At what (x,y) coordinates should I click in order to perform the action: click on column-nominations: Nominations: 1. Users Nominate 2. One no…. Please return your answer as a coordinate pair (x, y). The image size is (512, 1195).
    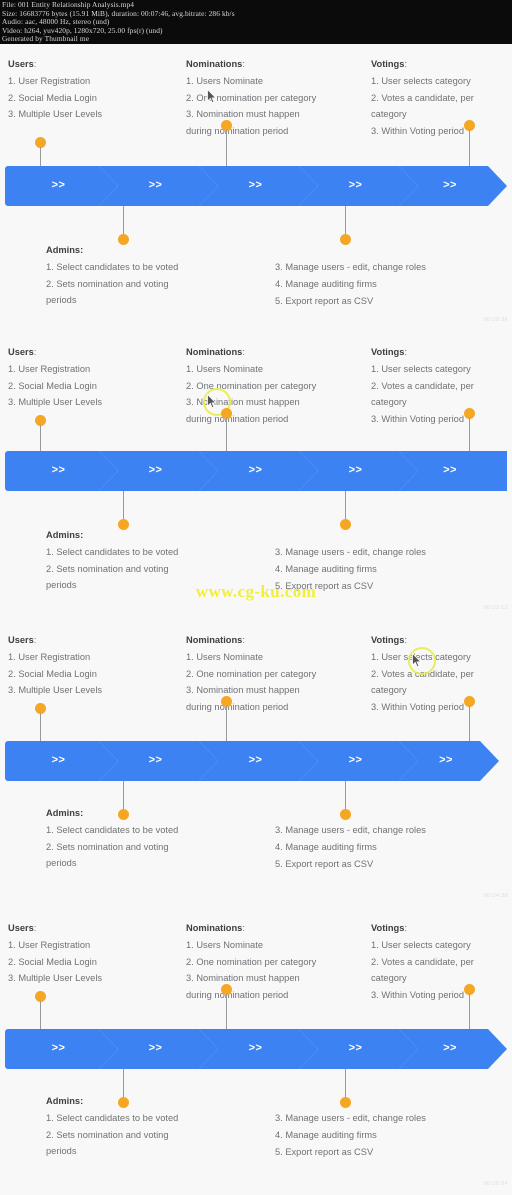
    Looking at the image, I should click on (276, 962).